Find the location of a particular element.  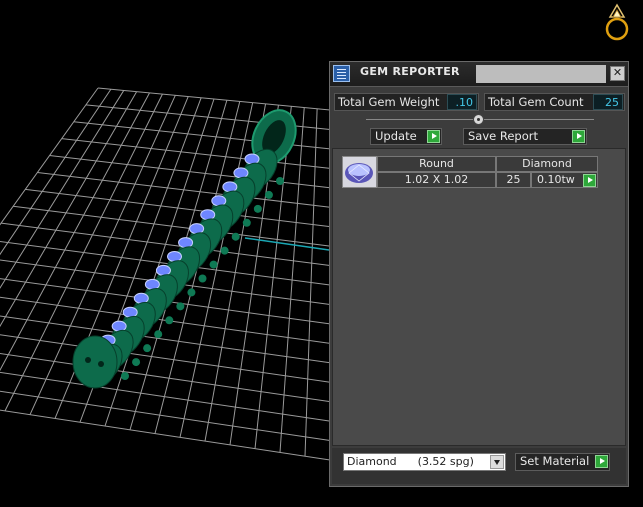

set-material-button: Set Material is located at coordinates (562, 462).